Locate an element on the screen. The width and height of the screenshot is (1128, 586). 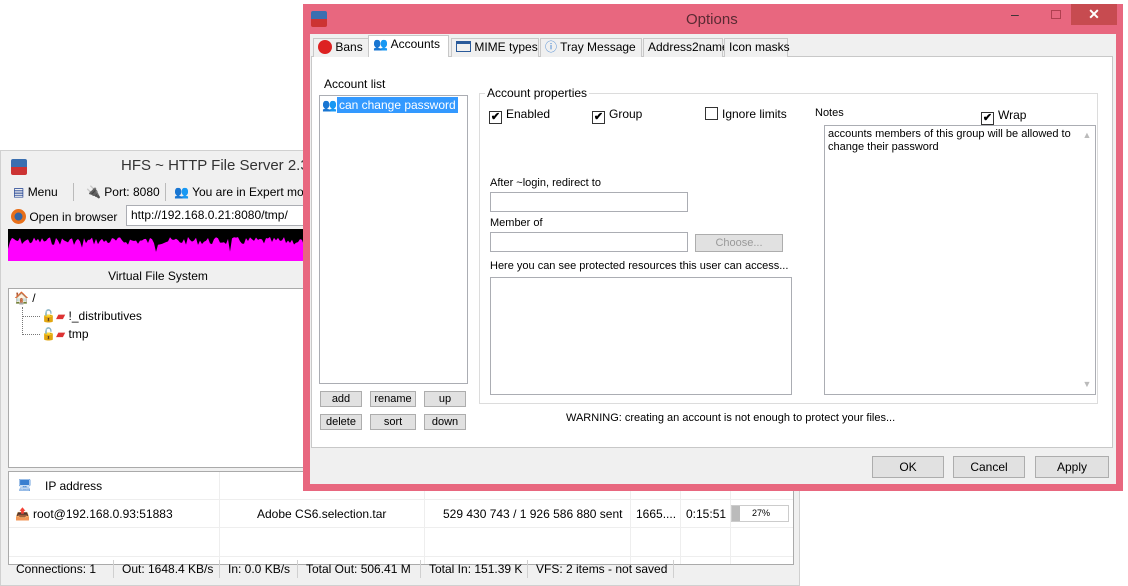
ok-button: OK is located at coordinates (908, 467).